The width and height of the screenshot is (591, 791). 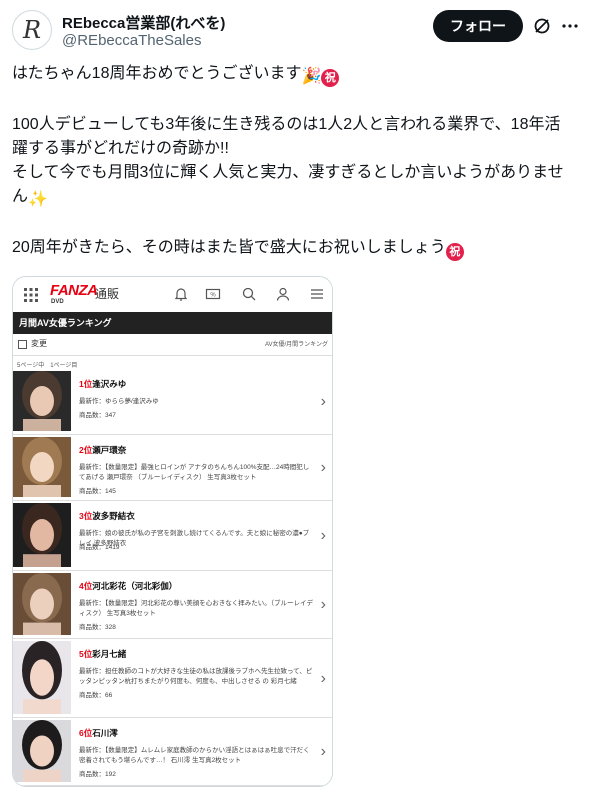 What do you see at coordinates (86, 733) in the screenshot?
I see `rank-label: 6位` at bounding box center [86, 733].